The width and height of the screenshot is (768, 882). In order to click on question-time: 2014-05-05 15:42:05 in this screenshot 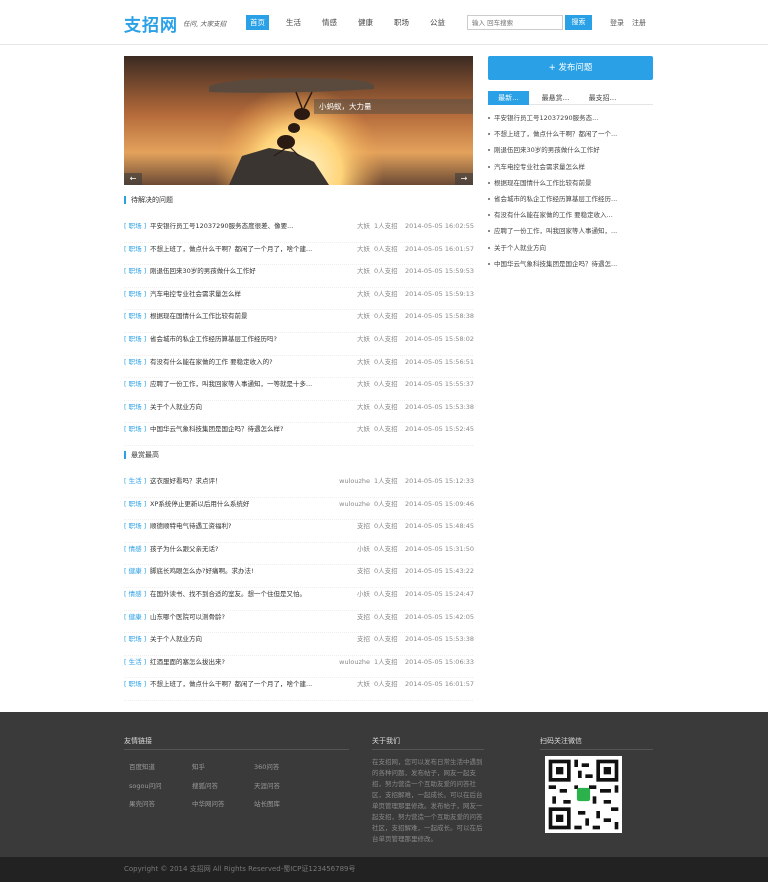, I will do `click(440, 616)`.